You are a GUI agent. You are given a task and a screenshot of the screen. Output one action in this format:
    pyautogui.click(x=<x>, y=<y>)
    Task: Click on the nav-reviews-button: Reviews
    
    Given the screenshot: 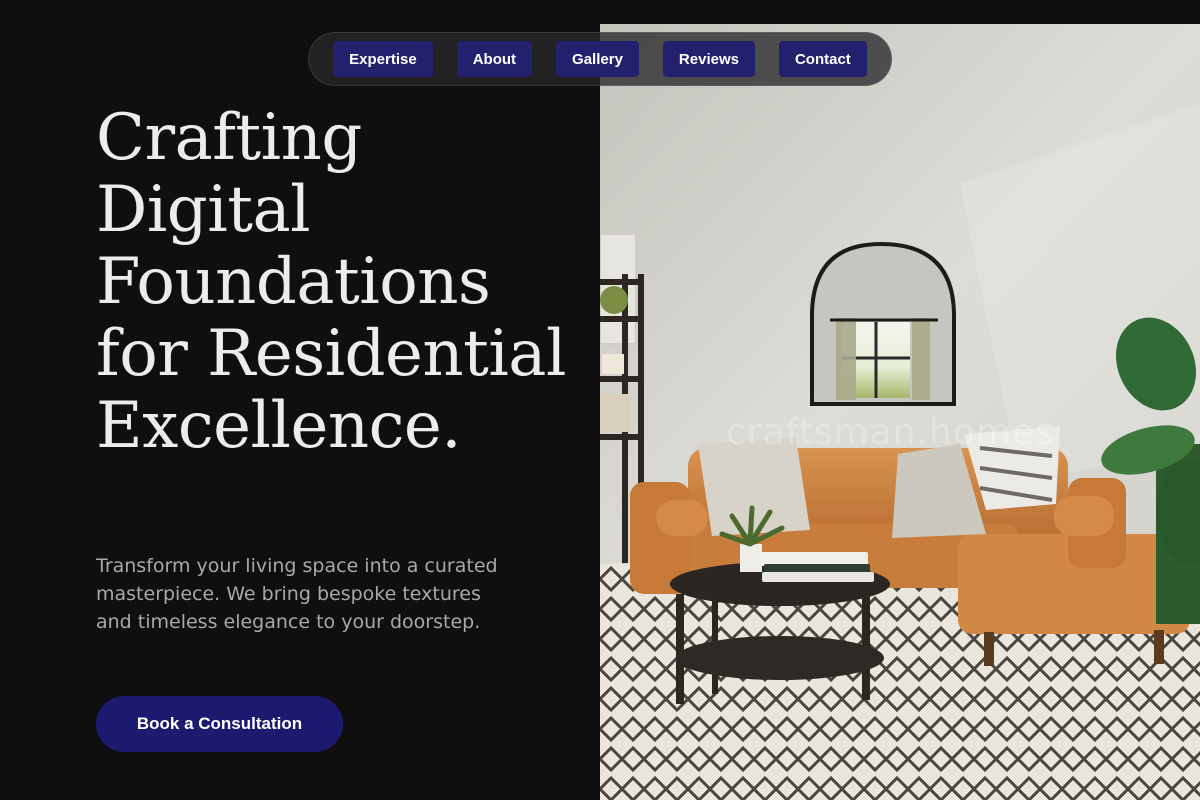 What is the action you would take?
    pyautogui.click(x=708, y=59)
    